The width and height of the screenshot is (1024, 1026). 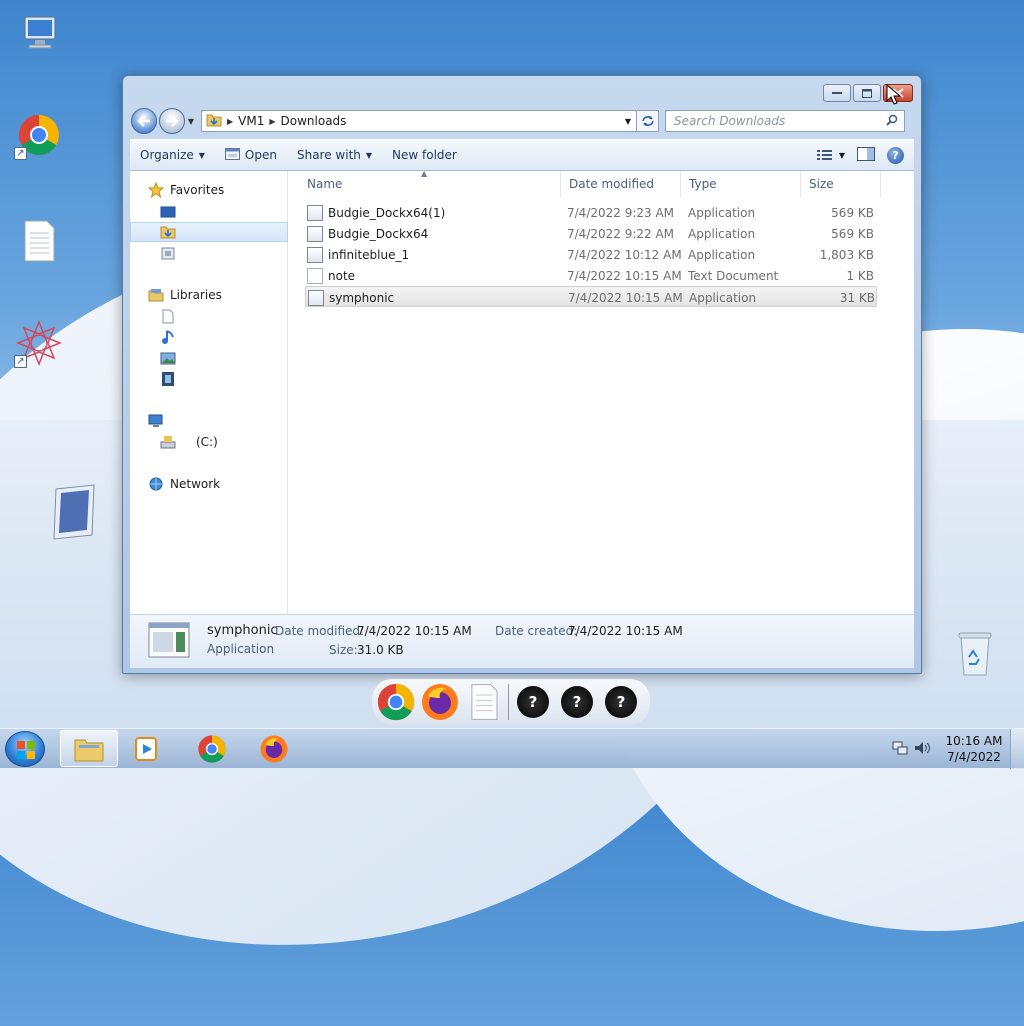 I want to click on nav-pictures, so click(x=209, y=358).